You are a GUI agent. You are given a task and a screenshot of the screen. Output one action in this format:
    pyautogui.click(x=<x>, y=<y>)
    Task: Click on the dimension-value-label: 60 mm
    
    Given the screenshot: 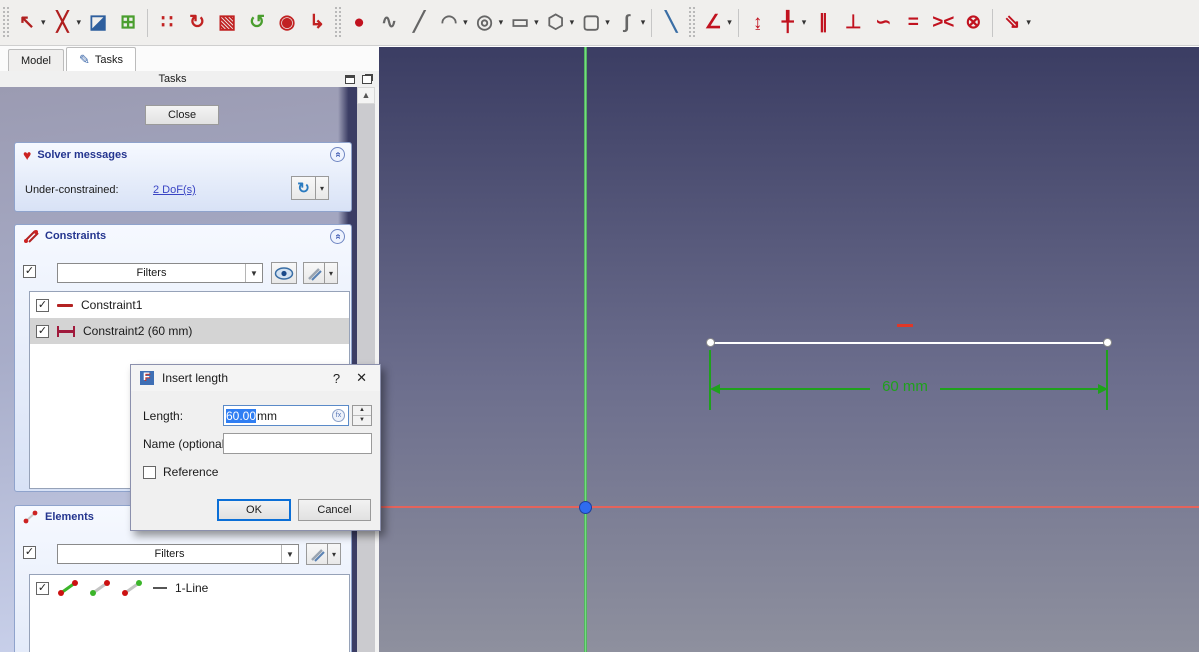 What is the action you would take?
    pyautogui.click(x=905, y=386)
    